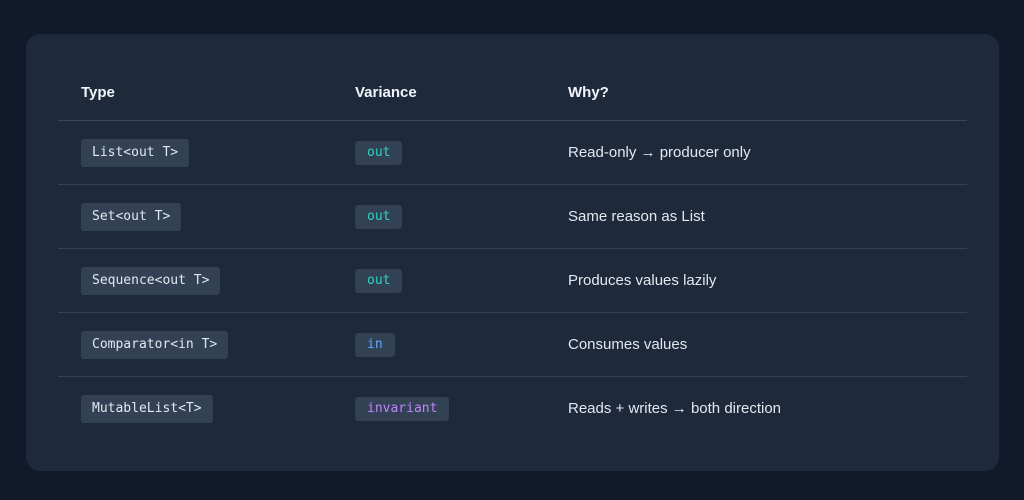 The width and height of the screenshot is (1024, 500). Describe the element at coordinates (206, 216) in the screenshot. I see `type-cell: Set<out T>` at that location.